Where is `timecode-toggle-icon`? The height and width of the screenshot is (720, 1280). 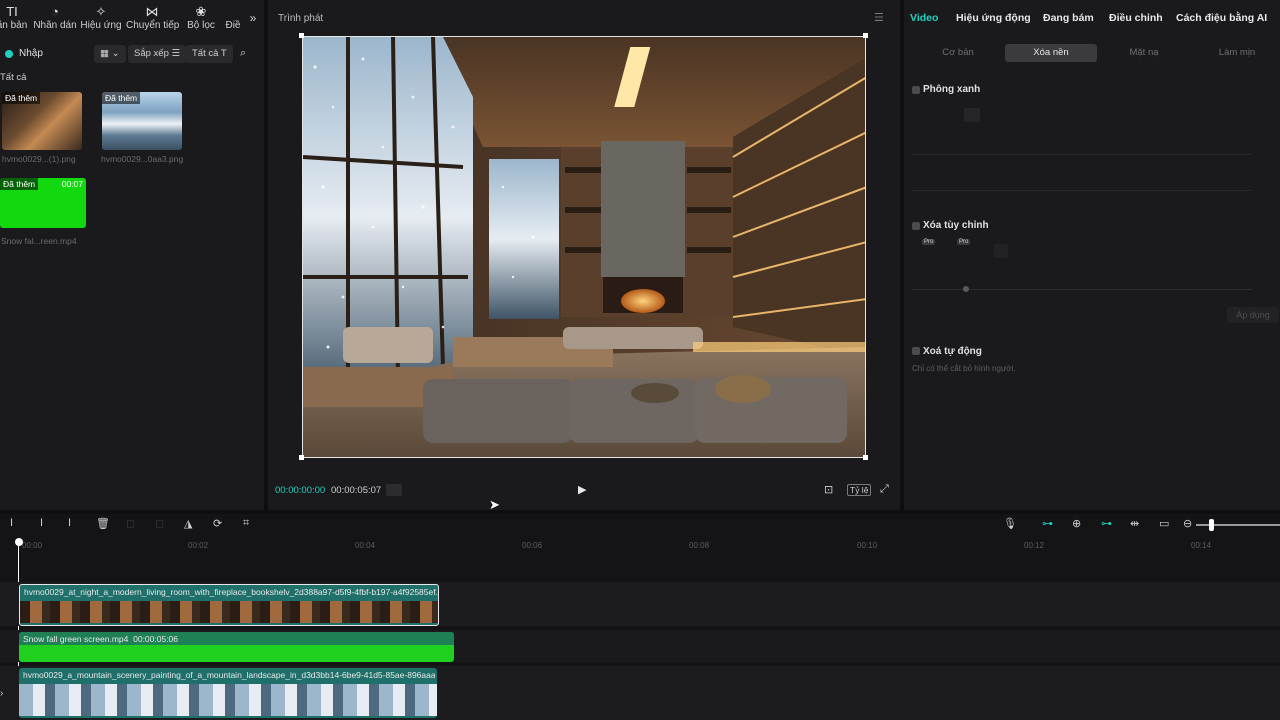
timecode-toggle-icon is located at coordinates (394, 490).